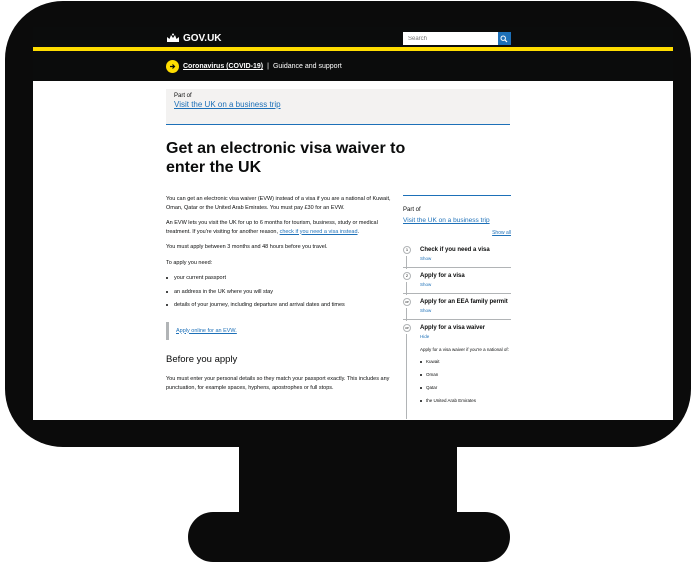  I want to click on sidebar-part-of-label: Part of, so click(412, 210).